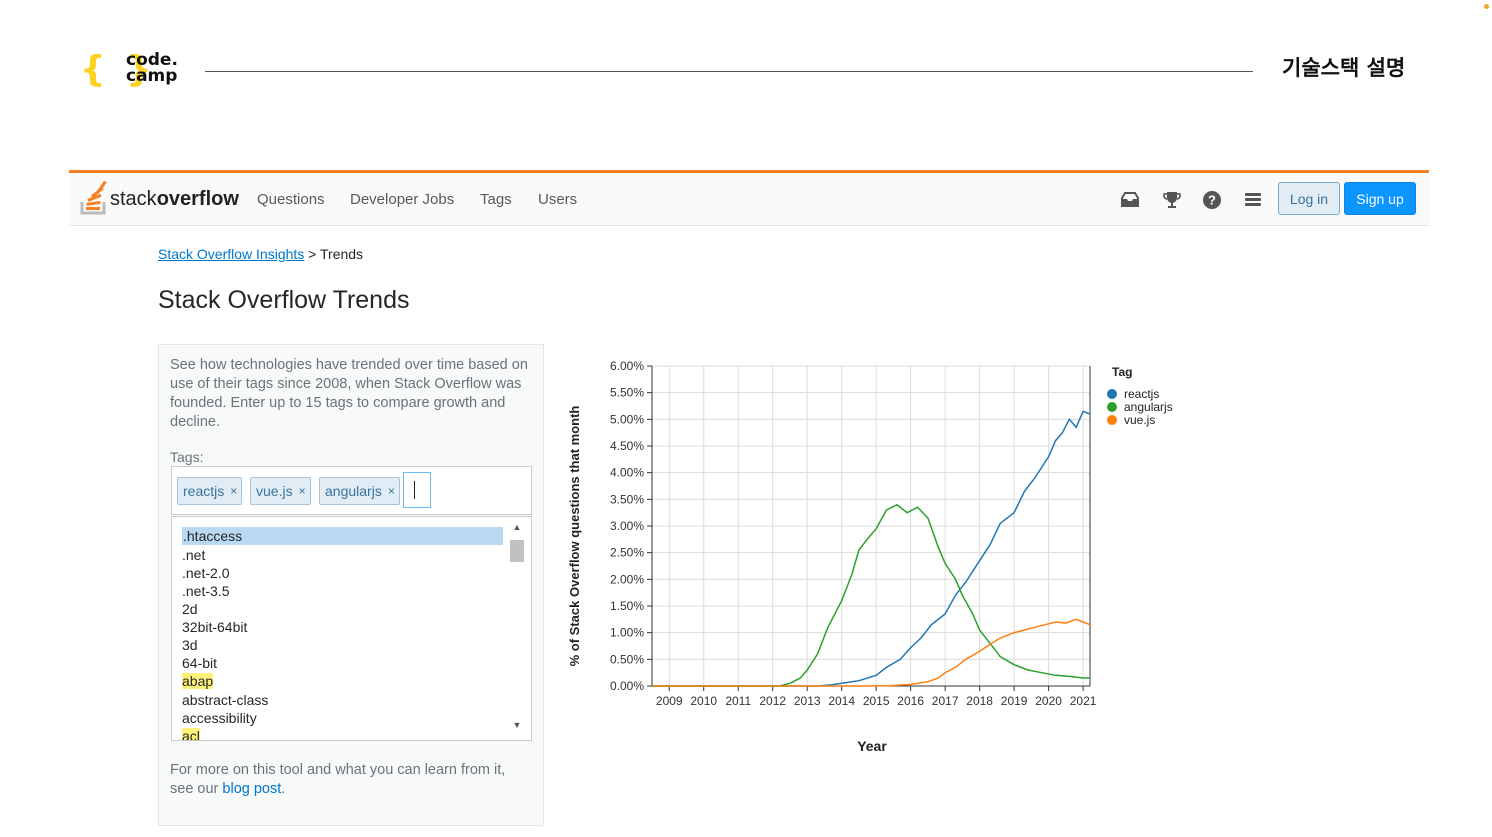  What do you see at coordinates (871, 595) in the screenshot?
I see `series-line-angularjs` at bounding box center [871, 595].